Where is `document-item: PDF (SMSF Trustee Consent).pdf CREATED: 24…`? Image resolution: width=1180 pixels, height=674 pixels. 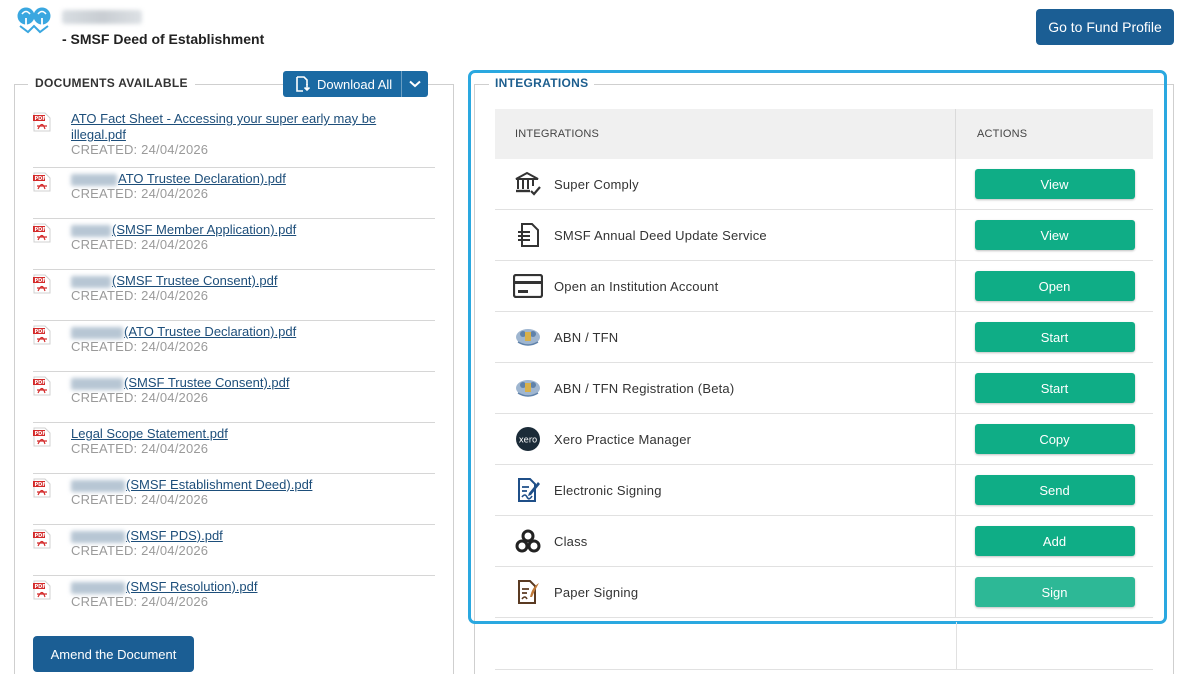 document-item: PDF (SMSF Trustee Consent).pdf CREATED: 24… is located at coordinates (234, 397).